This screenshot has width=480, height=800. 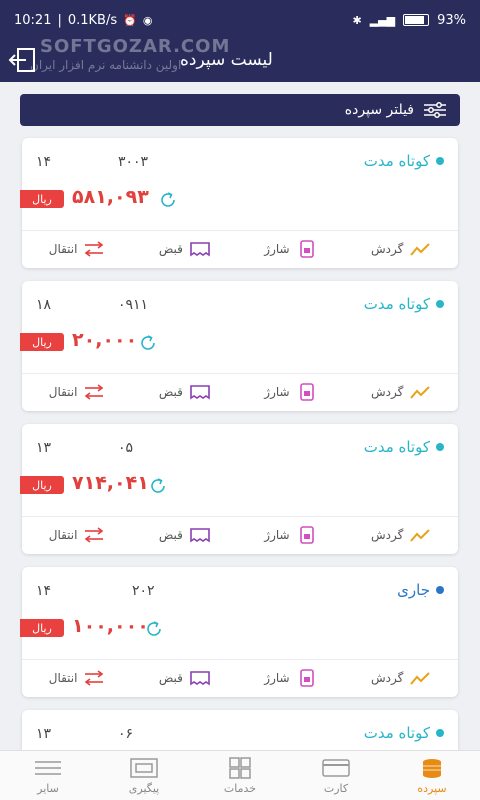 I want to click on nav-other: سایر, so click(x=48, y=775).